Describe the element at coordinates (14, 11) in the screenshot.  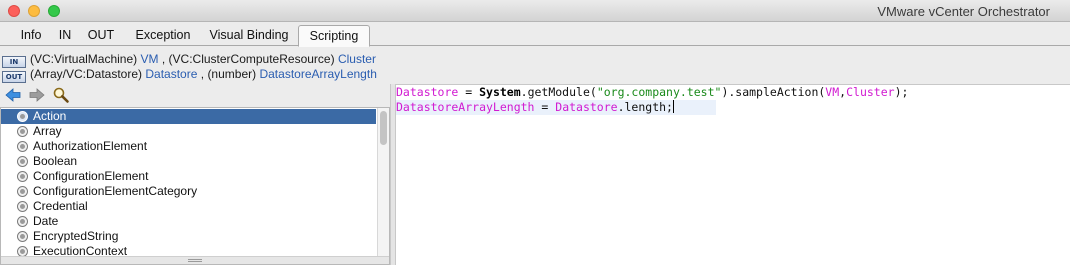
I see `close-window-button` at that location.